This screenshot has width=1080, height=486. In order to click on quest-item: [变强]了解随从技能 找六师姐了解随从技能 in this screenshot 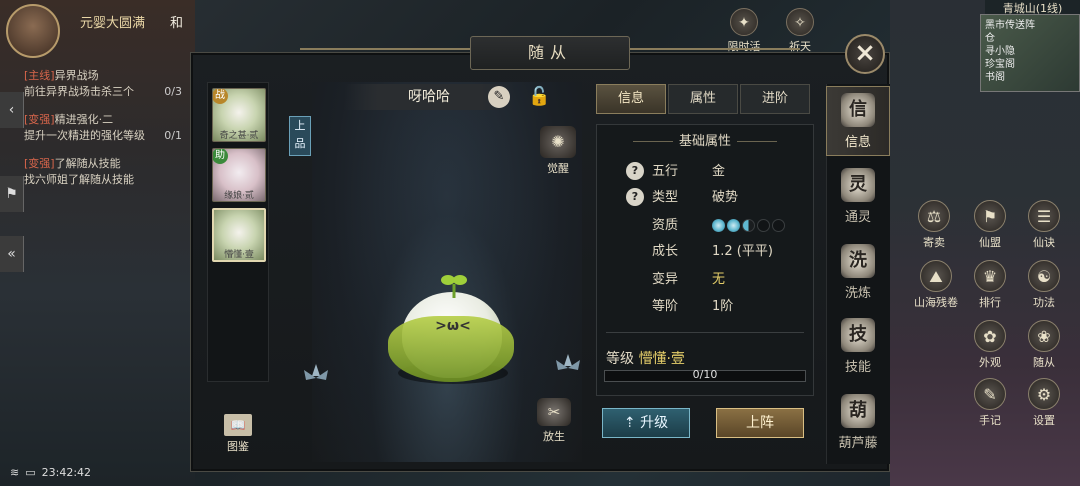, I will do `click(110, 172)`.